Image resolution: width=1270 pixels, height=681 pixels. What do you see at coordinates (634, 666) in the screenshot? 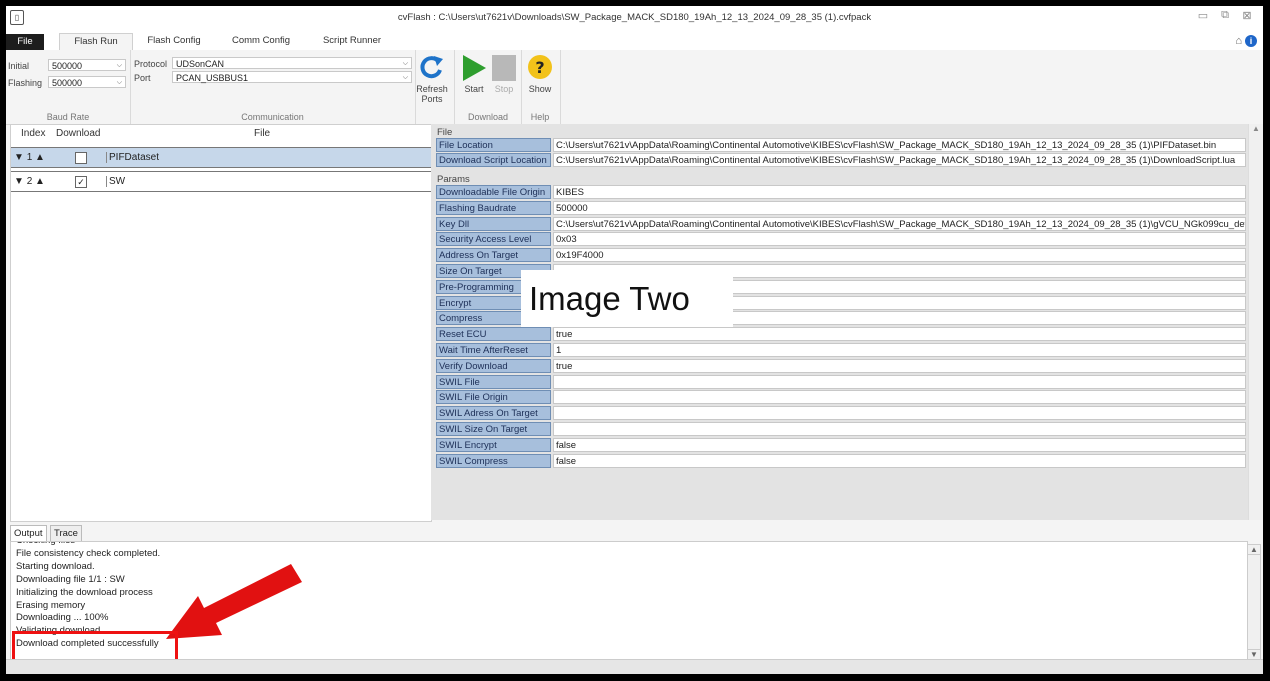
I see `status-bar` at bounding box center [634, 666].